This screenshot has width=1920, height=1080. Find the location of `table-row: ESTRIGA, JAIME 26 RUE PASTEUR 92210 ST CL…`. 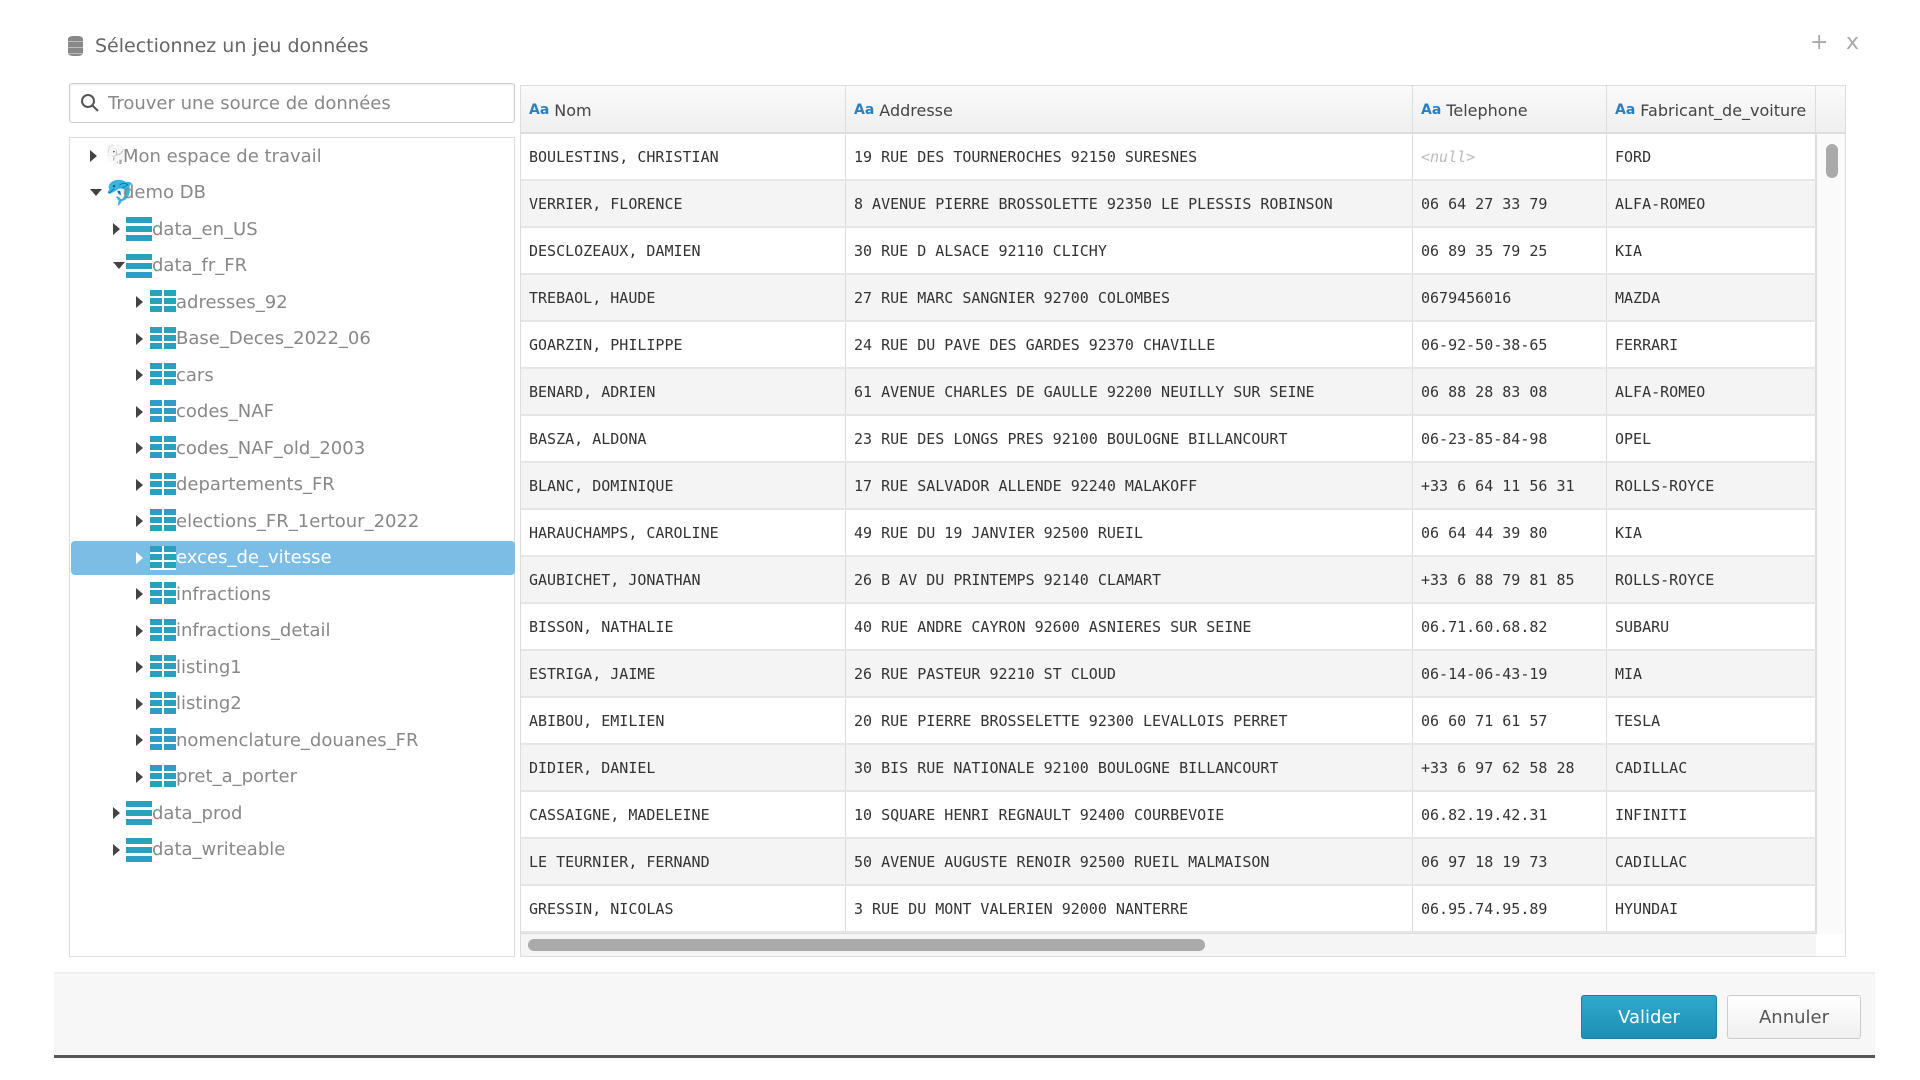

table-row: ESTRIGA, JAIME 26 RUE PASTEUR 92210 ST CL… is located at coordinates (1168, 674).